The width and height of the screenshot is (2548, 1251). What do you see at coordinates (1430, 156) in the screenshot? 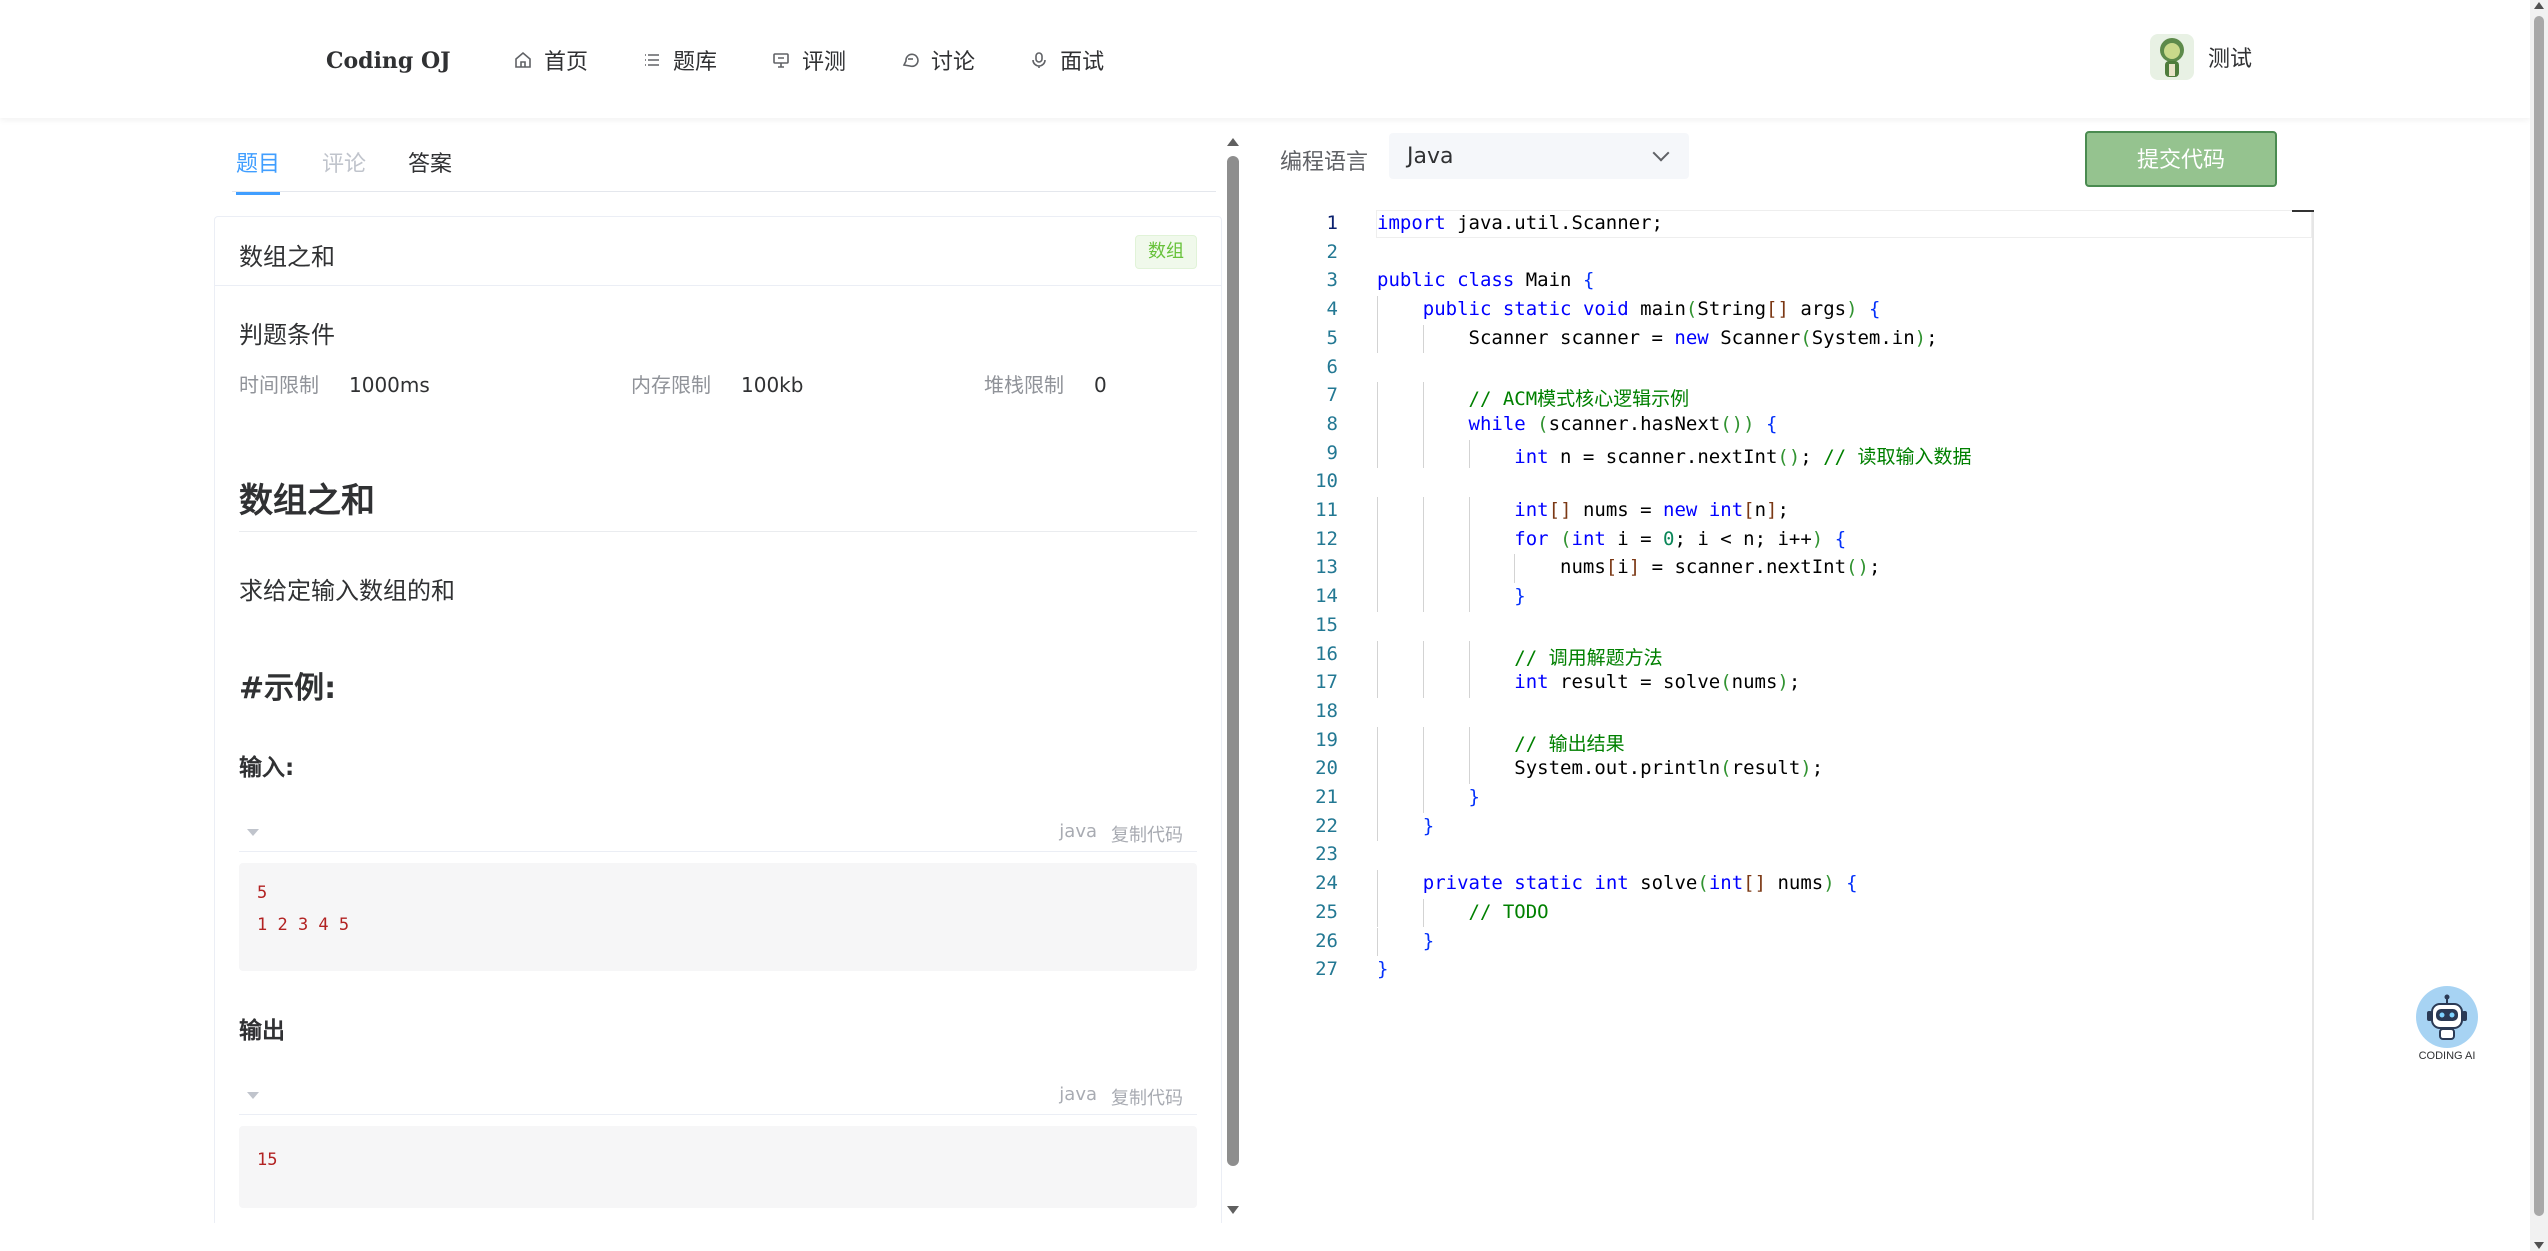
I see `language-select-value: Java` at bounding box center [1430, 156].